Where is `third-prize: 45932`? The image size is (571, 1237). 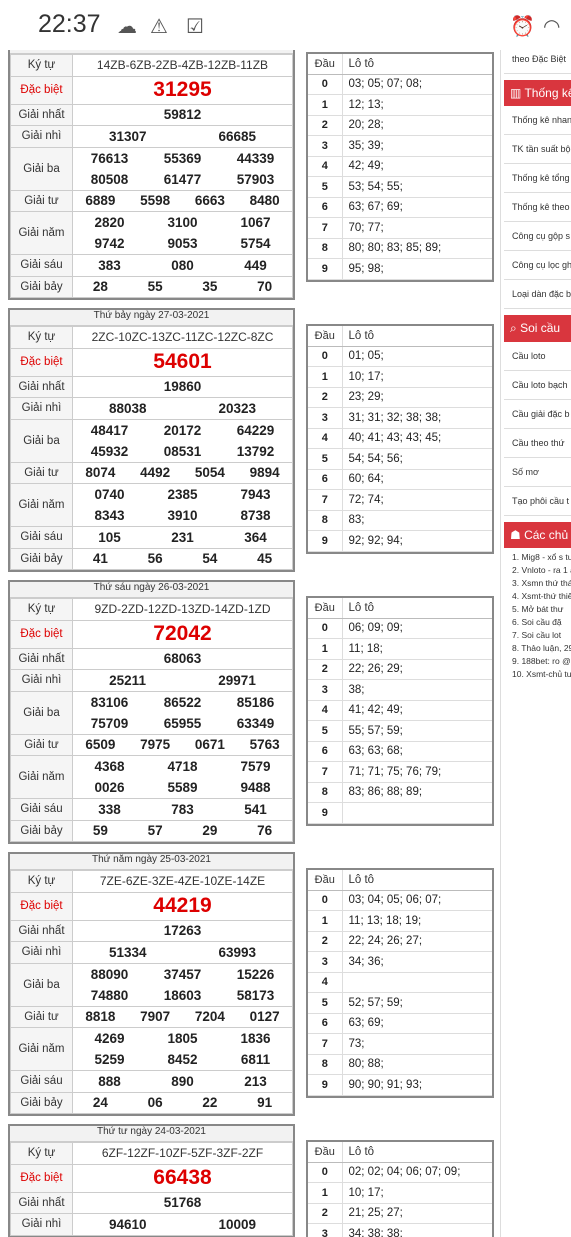
third-prize: 45932 is located at coordinates (109, 451).